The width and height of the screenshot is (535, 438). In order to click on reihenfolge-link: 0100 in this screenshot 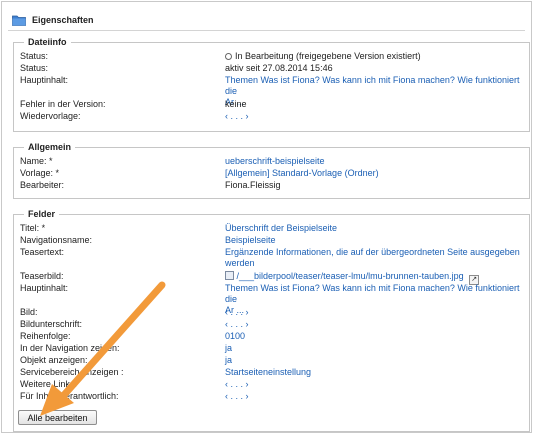, I will do `click(235, 336)`.